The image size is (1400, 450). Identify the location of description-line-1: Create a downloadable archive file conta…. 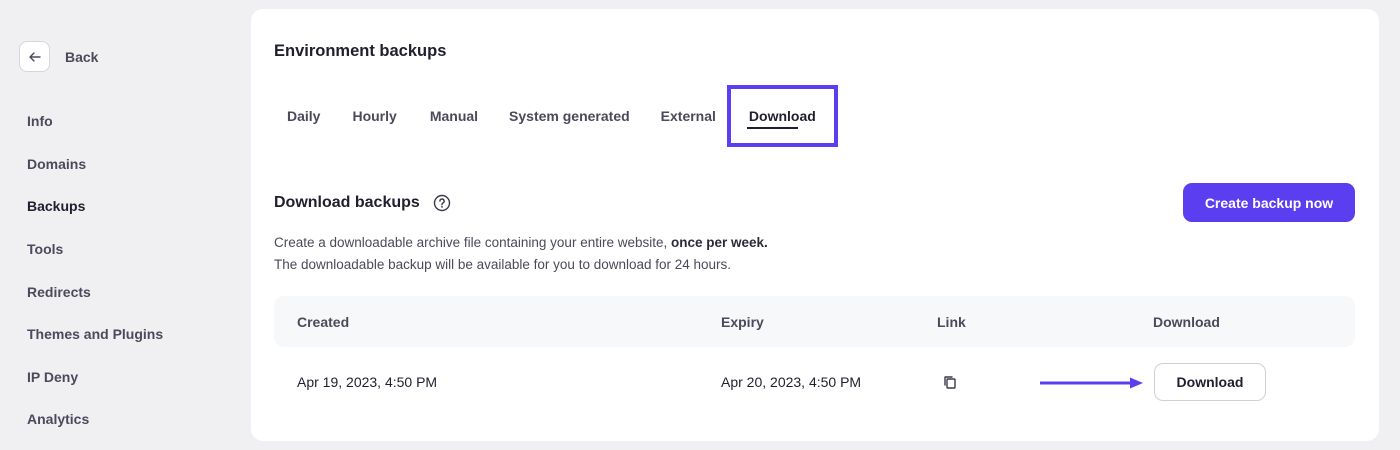
(521, 243).